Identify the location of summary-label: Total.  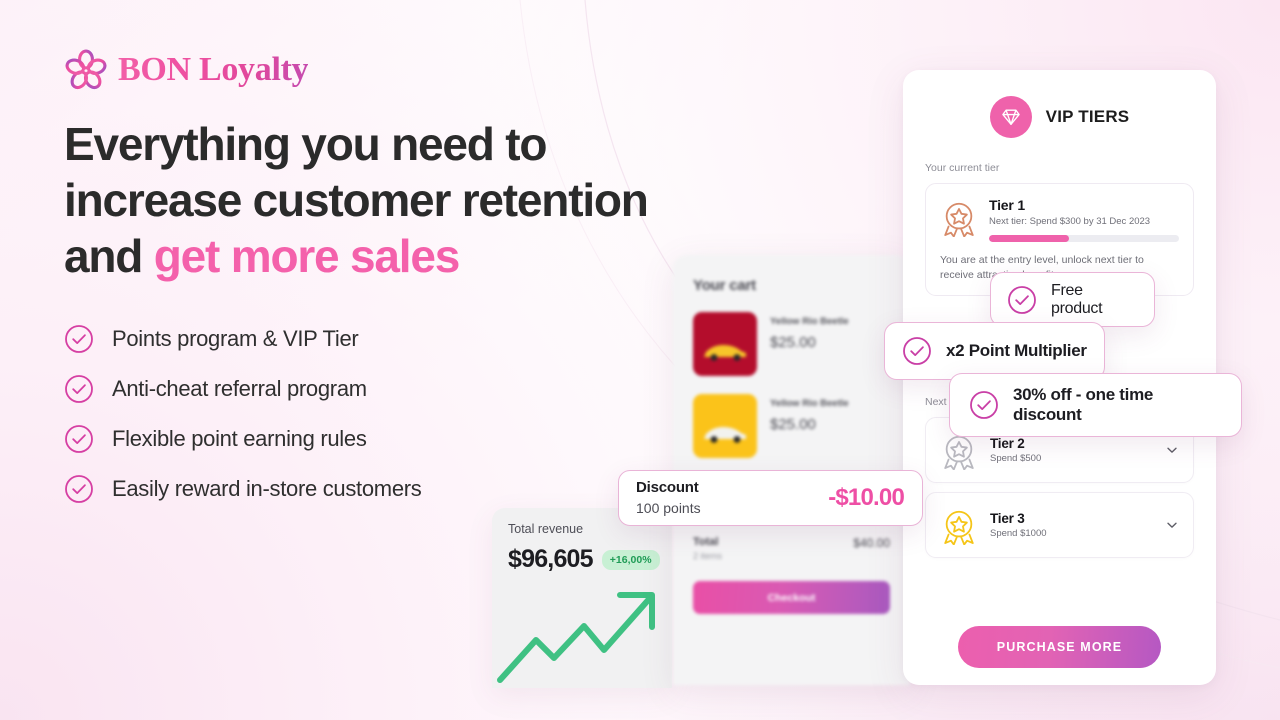
(706, 542).